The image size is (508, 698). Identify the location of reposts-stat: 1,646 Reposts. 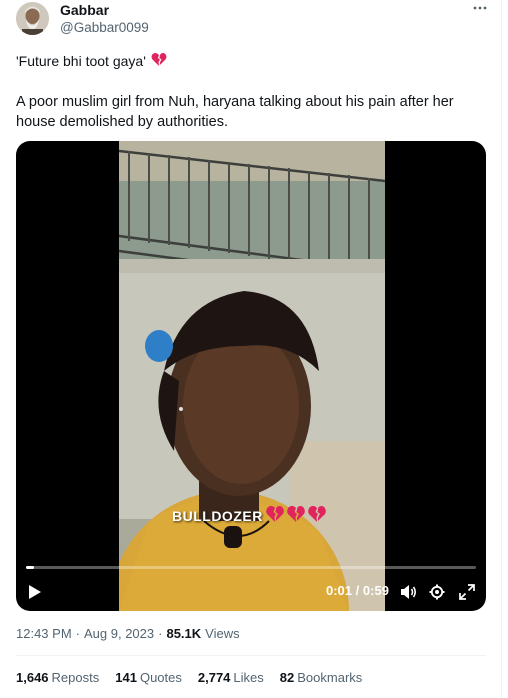
(57, 677).